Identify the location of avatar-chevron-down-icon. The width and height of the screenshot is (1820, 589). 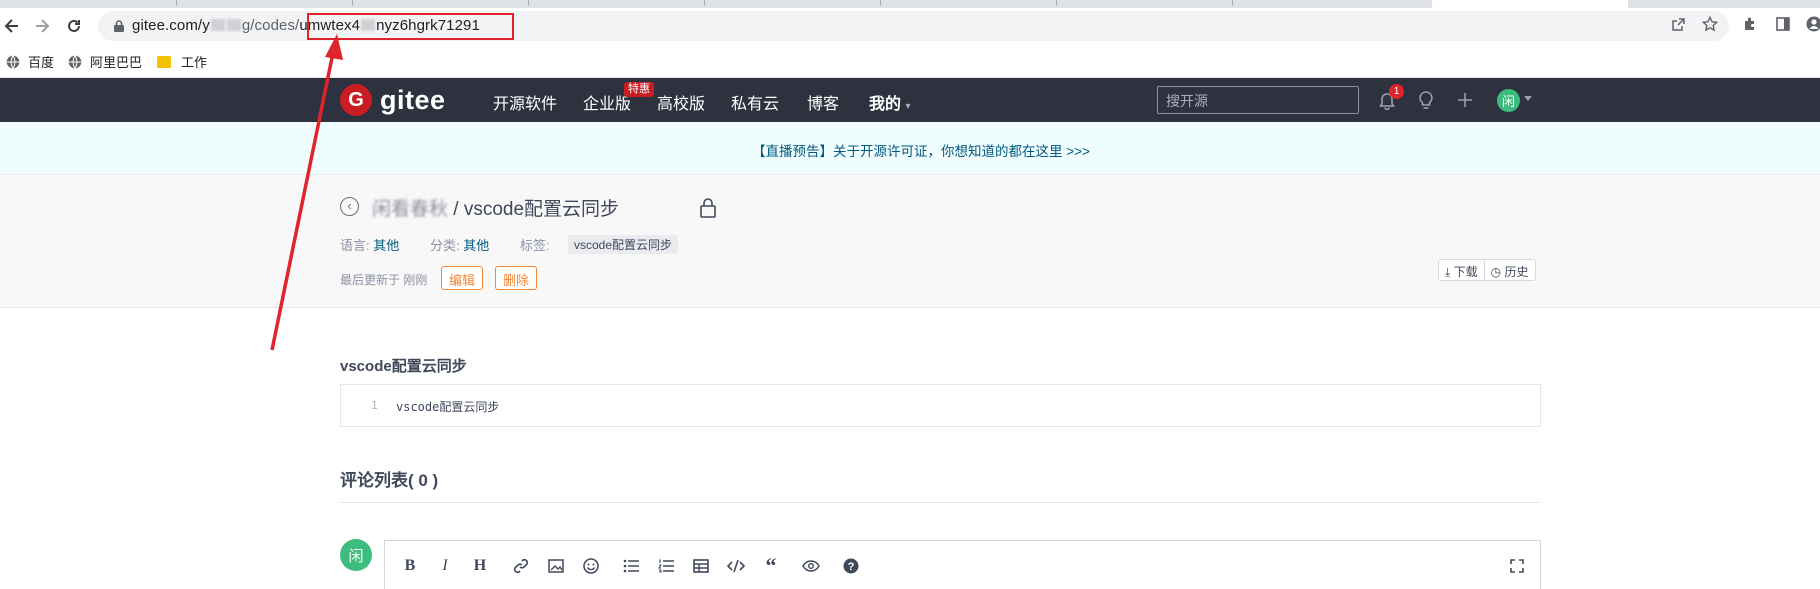
(1528, 98).